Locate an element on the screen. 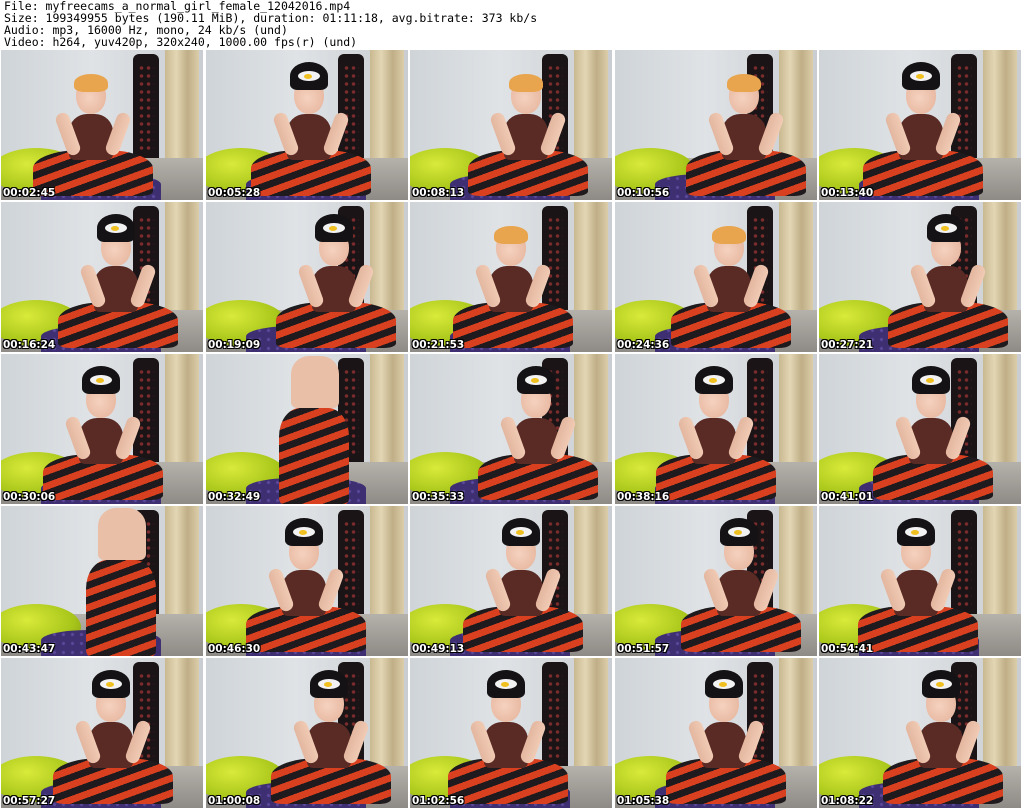 The height and width of the screenshot is (811, 1024). timestamp-label: 00:13:40 is located at coordinates (847, 193).